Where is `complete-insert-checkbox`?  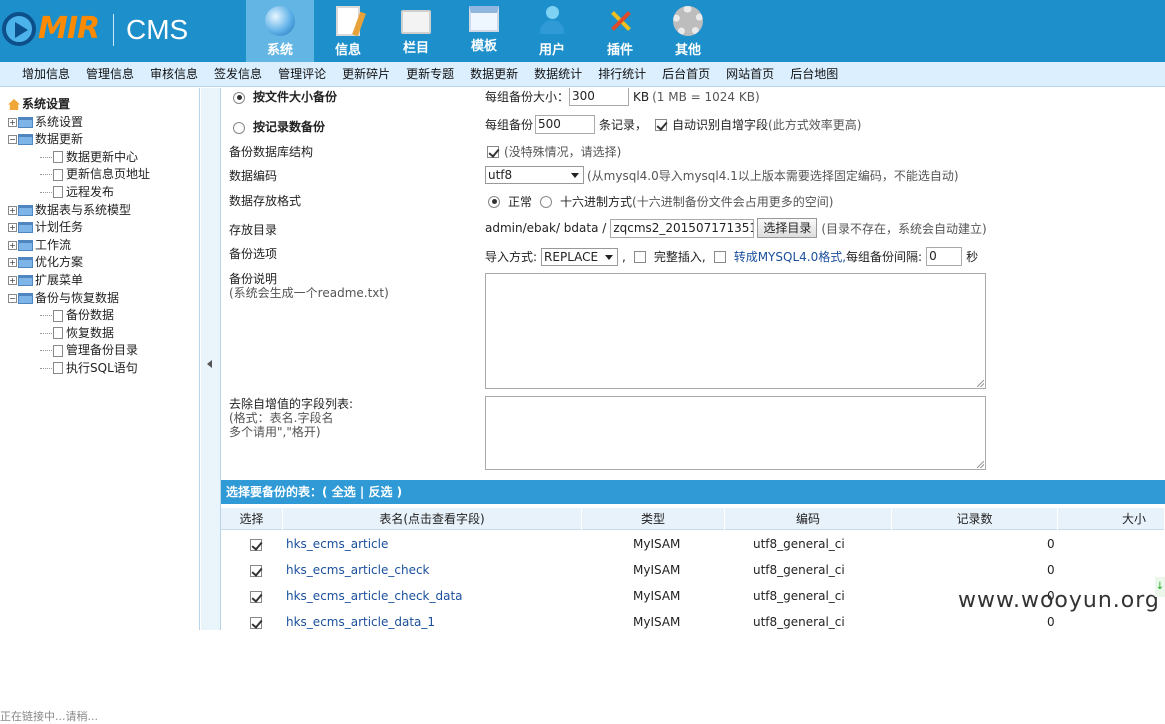 complete-insert-checkbox is located at coordinates (639, 256).